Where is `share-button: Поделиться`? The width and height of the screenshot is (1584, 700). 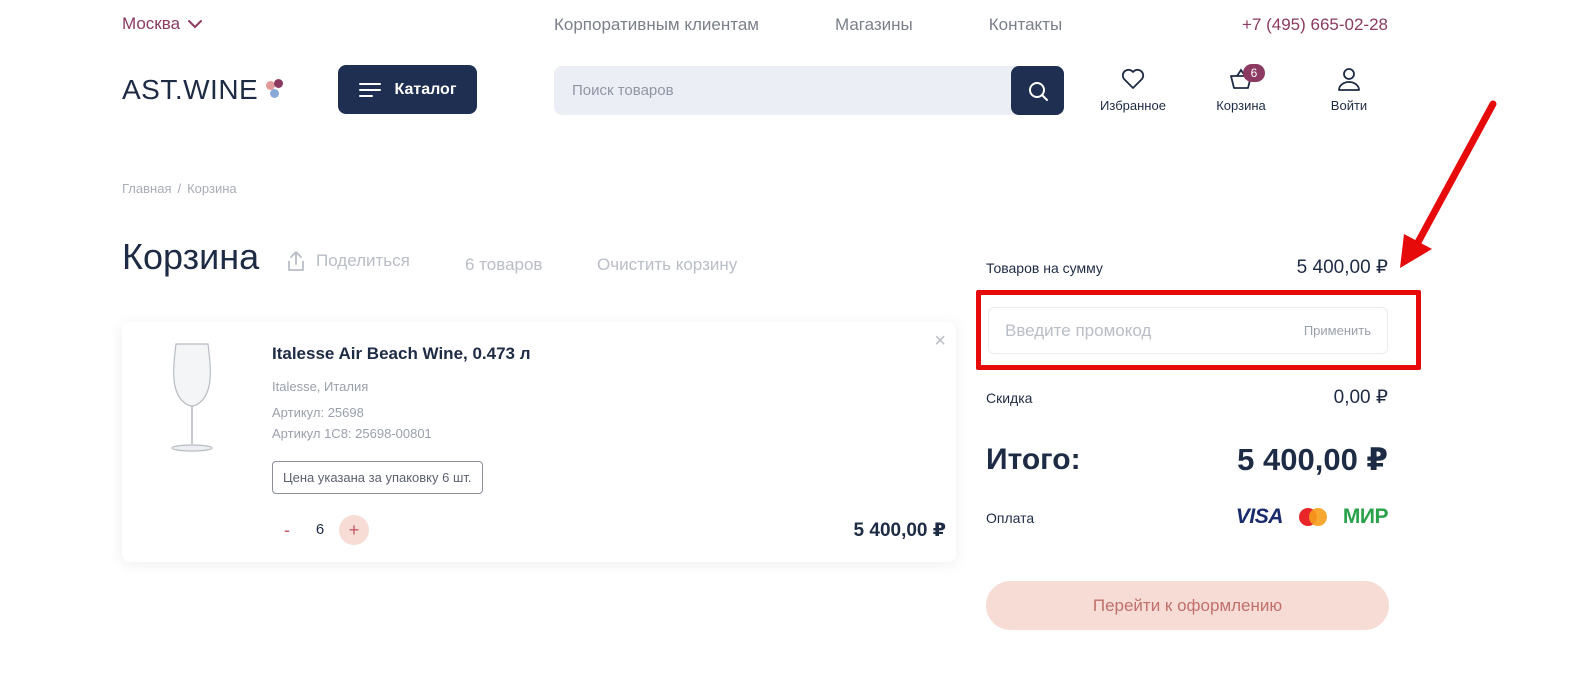 share-button: Поделиться is located at coordinates (348, 261).